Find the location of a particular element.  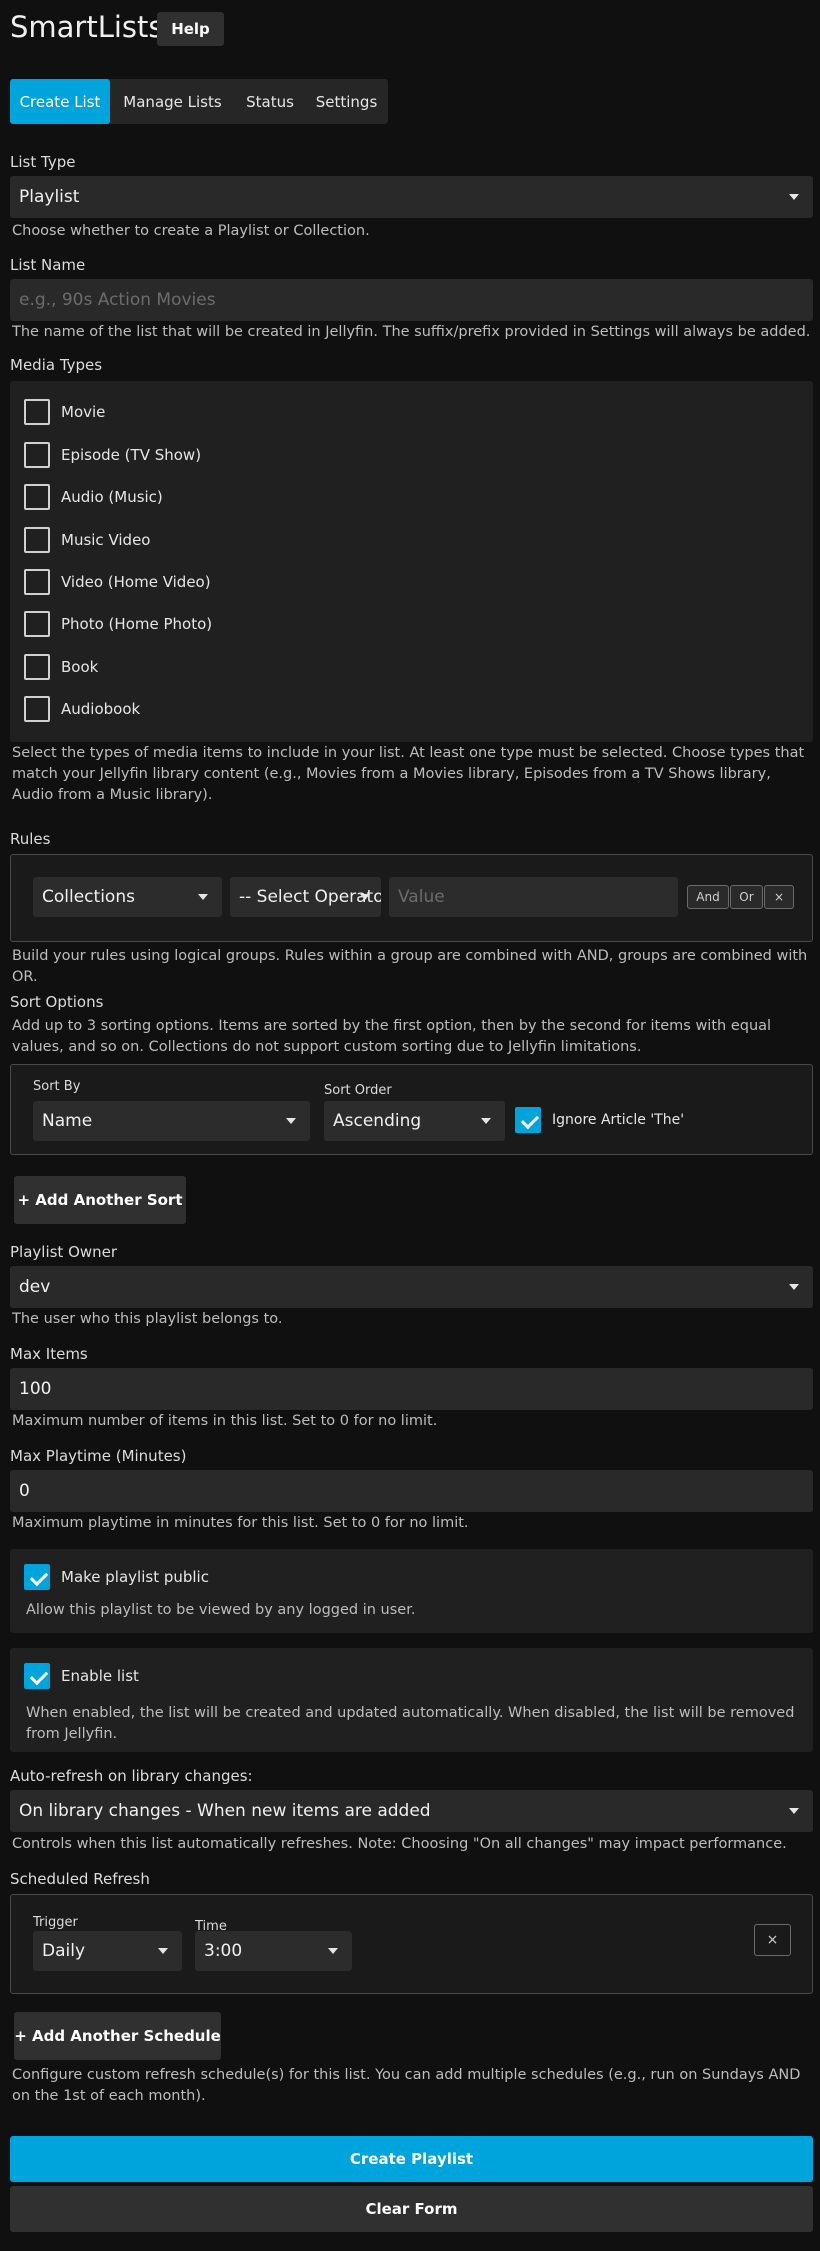

public-toggle: Make playlist public is located at coordinates (116, 1577).